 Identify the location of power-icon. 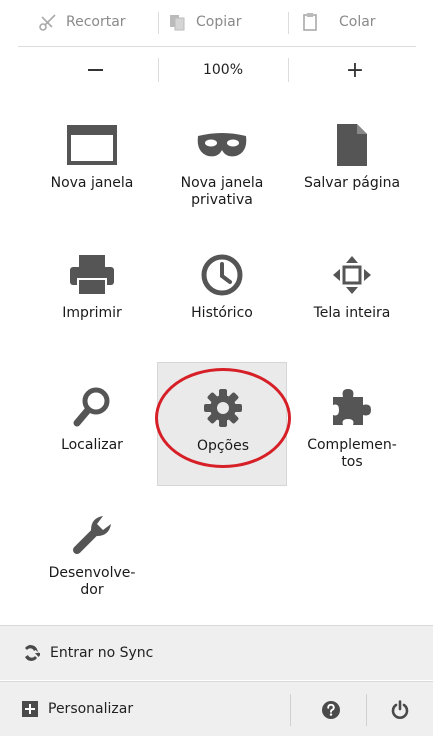
(400, 709).